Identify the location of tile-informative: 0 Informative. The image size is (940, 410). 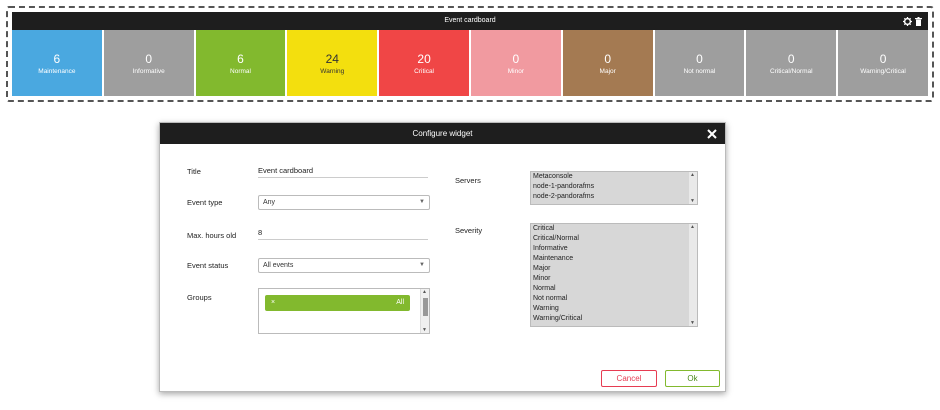
(148, 63).